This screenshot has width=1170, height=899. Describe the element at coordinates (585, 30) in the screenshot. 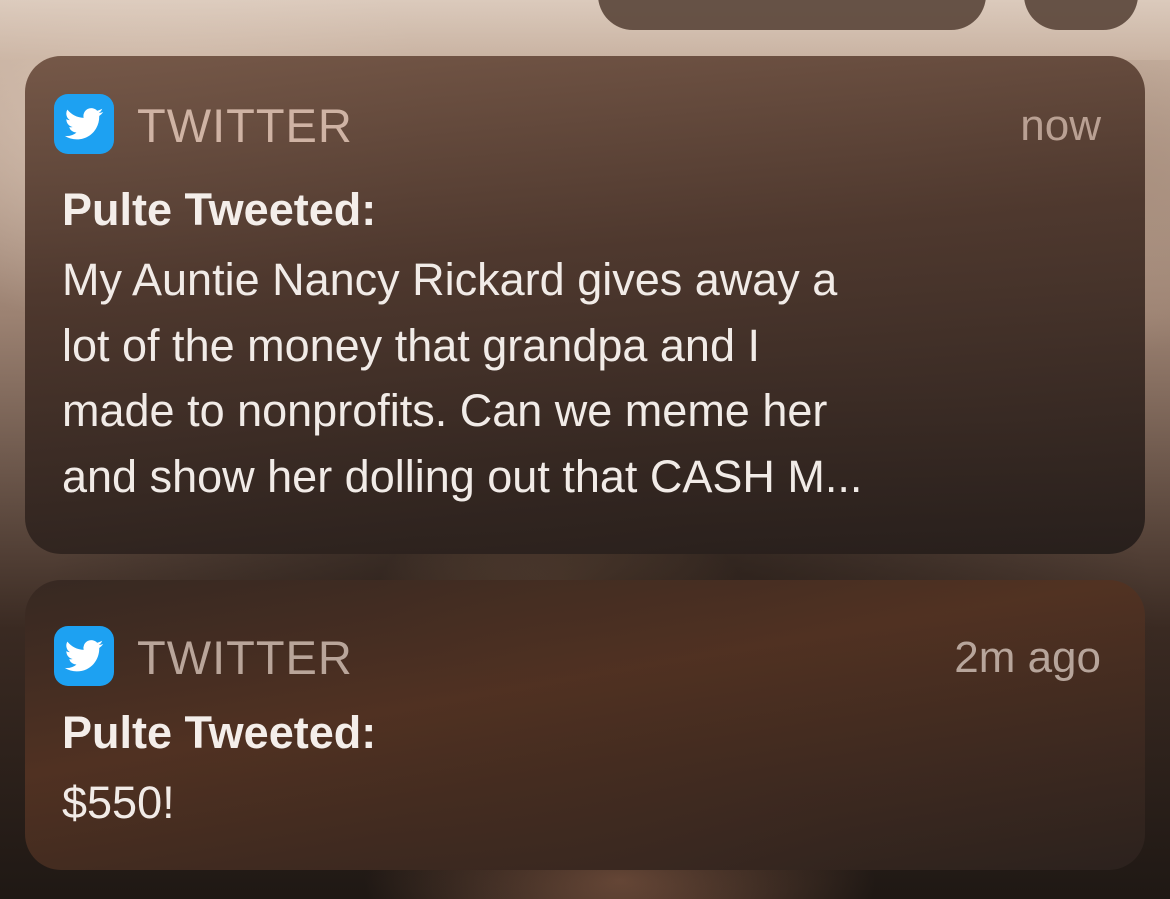

I see `background-wall` at that location.